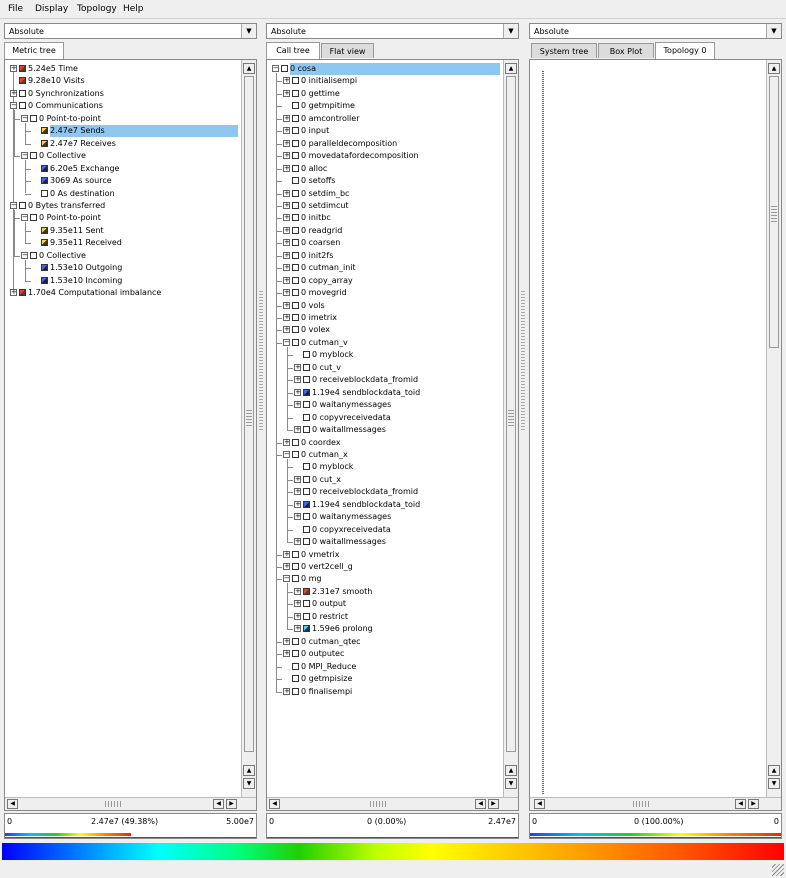 The image size is (786, 878). What do you see at coordinates (316, 218) in the screenshot?
I see `tree-row: 0 initbc` at bounding box center [316, 218].